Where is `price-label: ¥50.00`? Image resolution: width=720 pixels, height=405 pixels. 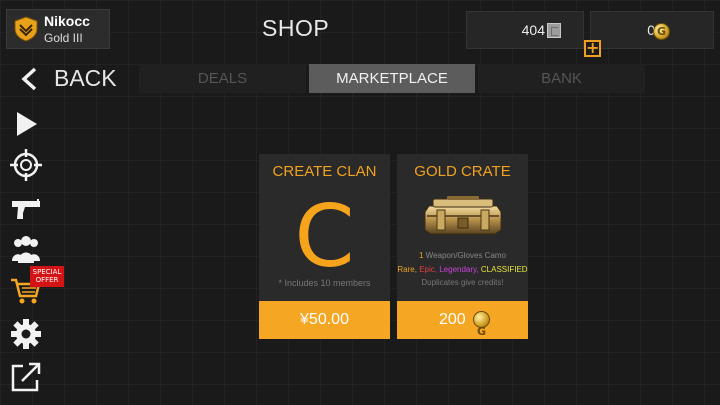 price-label: ¥50.00 is located at coordinates (324, 319).